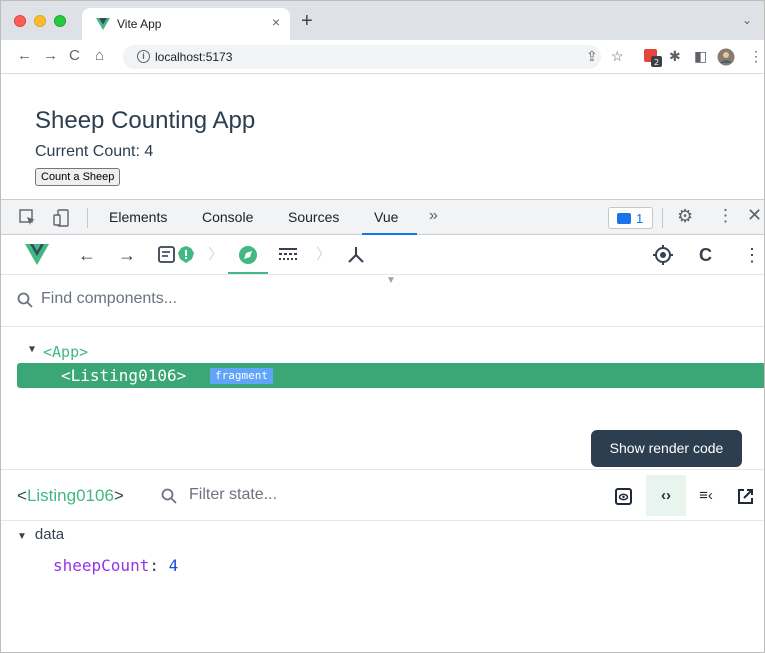 Image resolution: width=765 pixels, height=653 pixels. What do you see at coordinates (653, 58) in the screenshot?
I see `extension-badge-icon: 2` at bounding box center [653, 58].